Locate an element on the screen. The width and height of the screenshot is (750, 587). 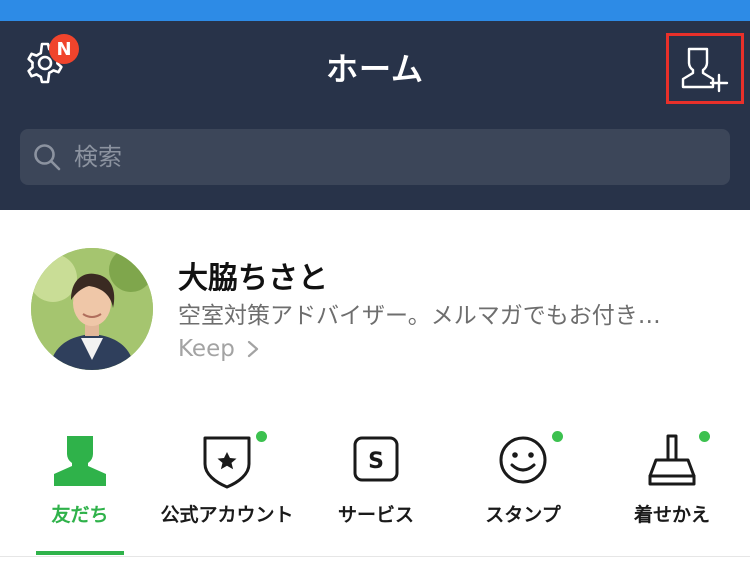
active-tab-indicator is located at coordinates (80, 553).